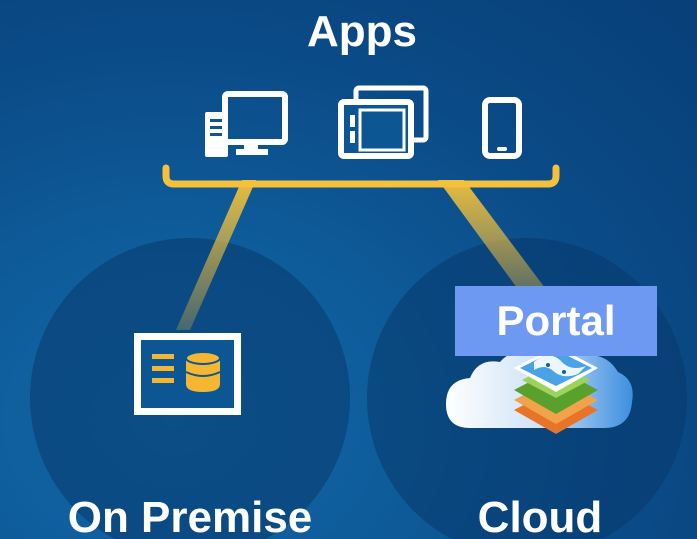 This screenshot has width=697, height=539. What do you see at coordinates (190, 516) in the screenshot?
I see `on-premise-label: On Premise` at bounding box center [190, 516].